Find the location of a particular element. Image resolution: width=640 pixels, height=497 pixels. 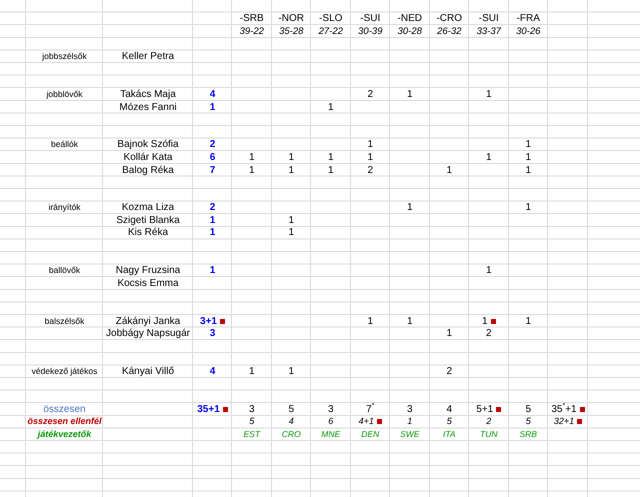

match-score: 30-28 is located at coordinates (410, 31).